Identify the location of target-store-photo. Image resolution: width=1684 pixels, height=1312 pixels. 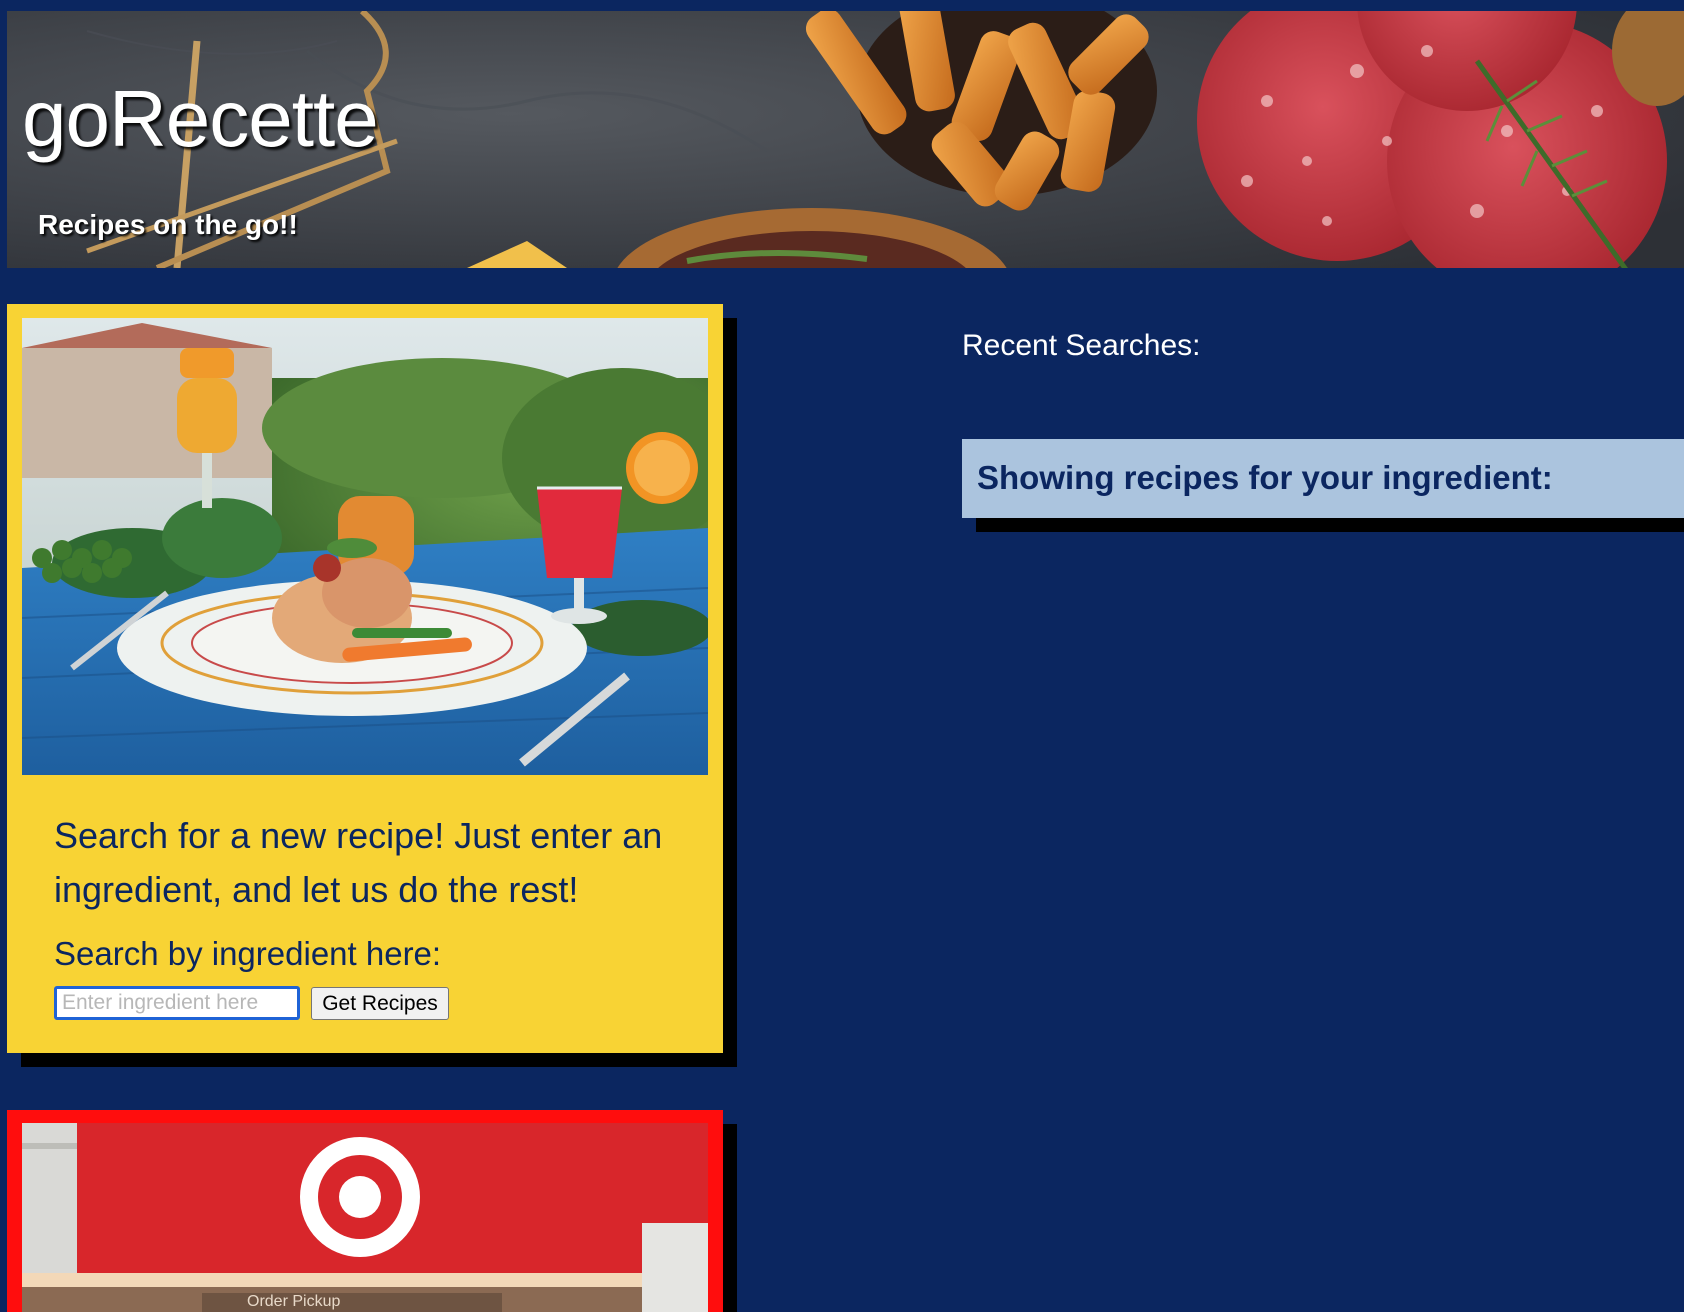
(365, 1217).